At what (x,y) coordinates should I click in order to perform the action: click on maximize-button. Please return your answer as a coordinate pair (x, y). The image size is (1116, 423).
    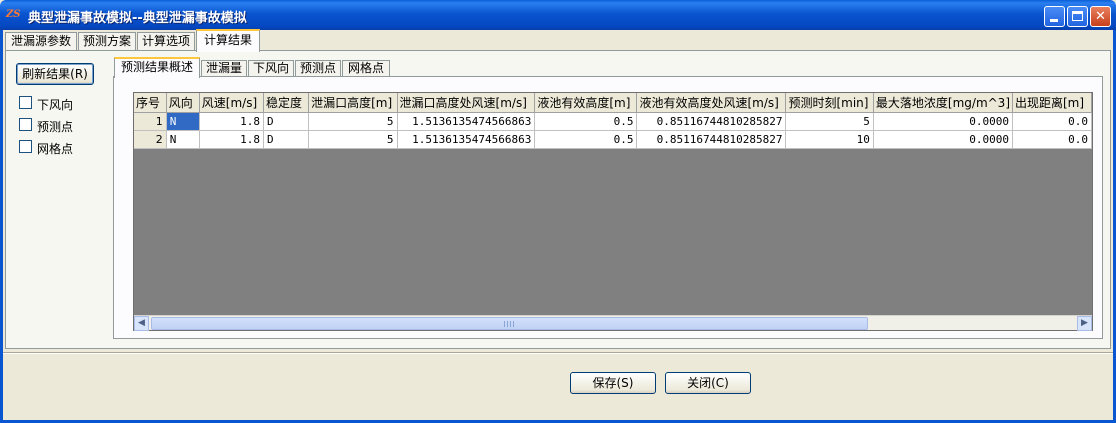
    Looking at the image, I should click on (1077, 16).